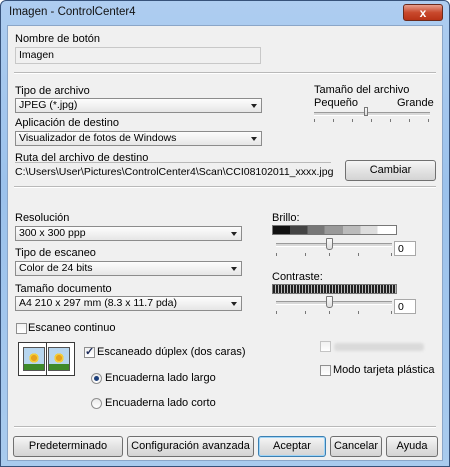 This screenshot has width=450, height=467. What do you see at coordinates (405, 248) in the screenshot?
I see `brightness-value-field: 0` at bounding box center [405, 248].